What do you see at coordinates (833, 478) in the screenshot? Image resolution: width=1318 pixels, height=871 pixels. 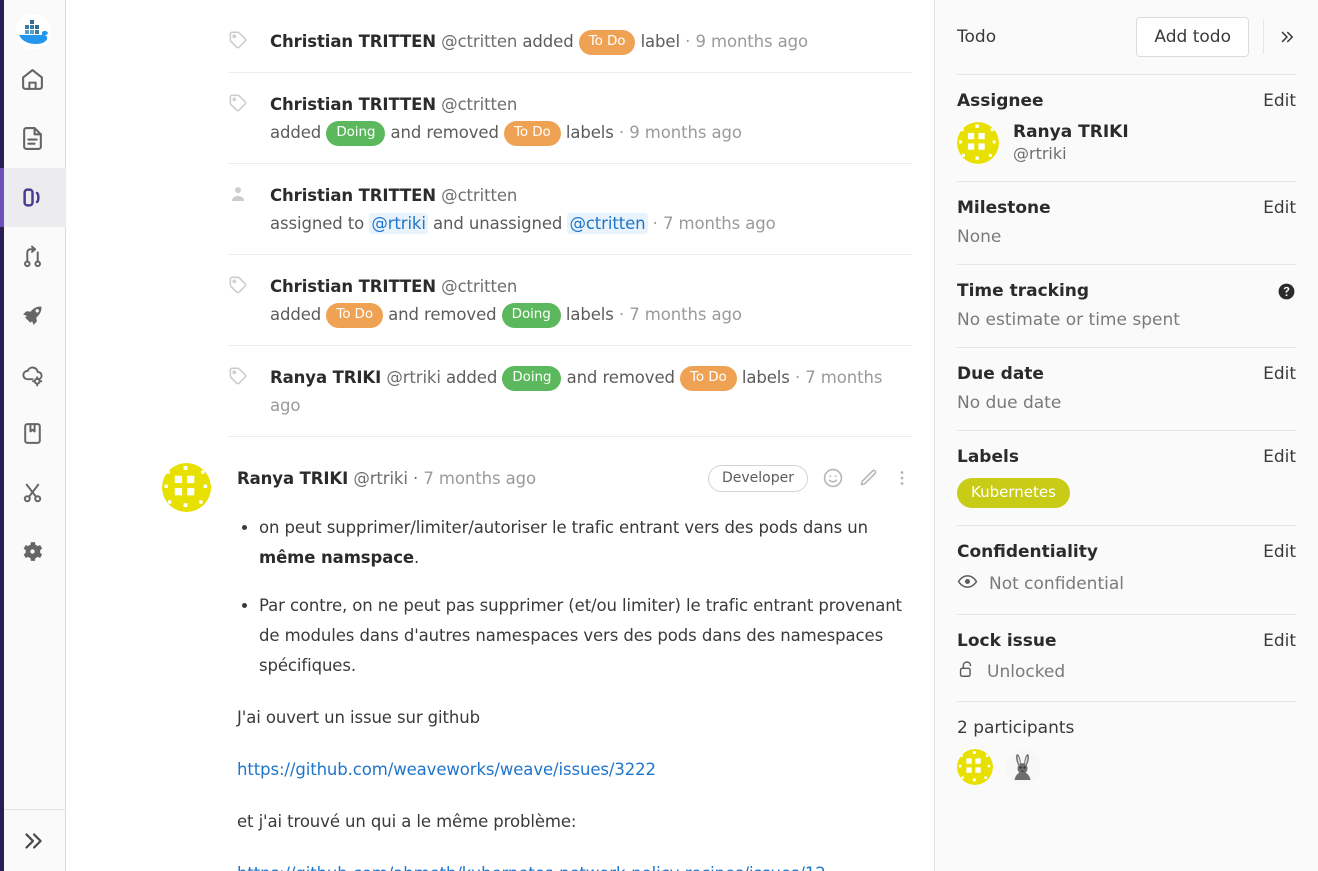 I see `emoji-smiley-icon` at bounding box center [833, 478].